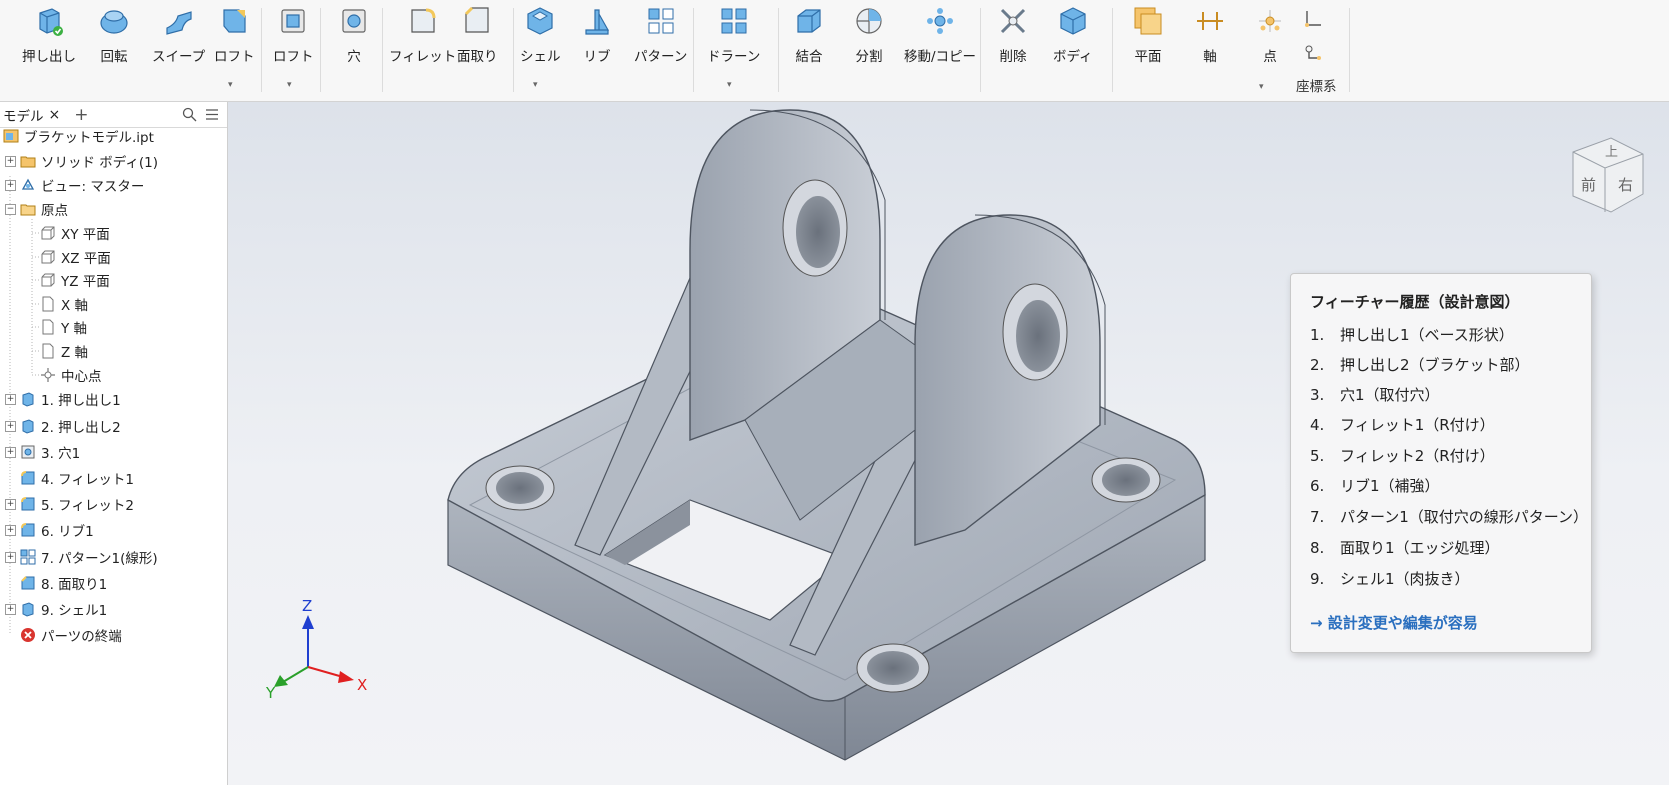 The height and width of the screenshot is (785, 1669). Describe the element at coordinates (354, 34) in the screenshot. I see `hole-button: 穴` at that location.